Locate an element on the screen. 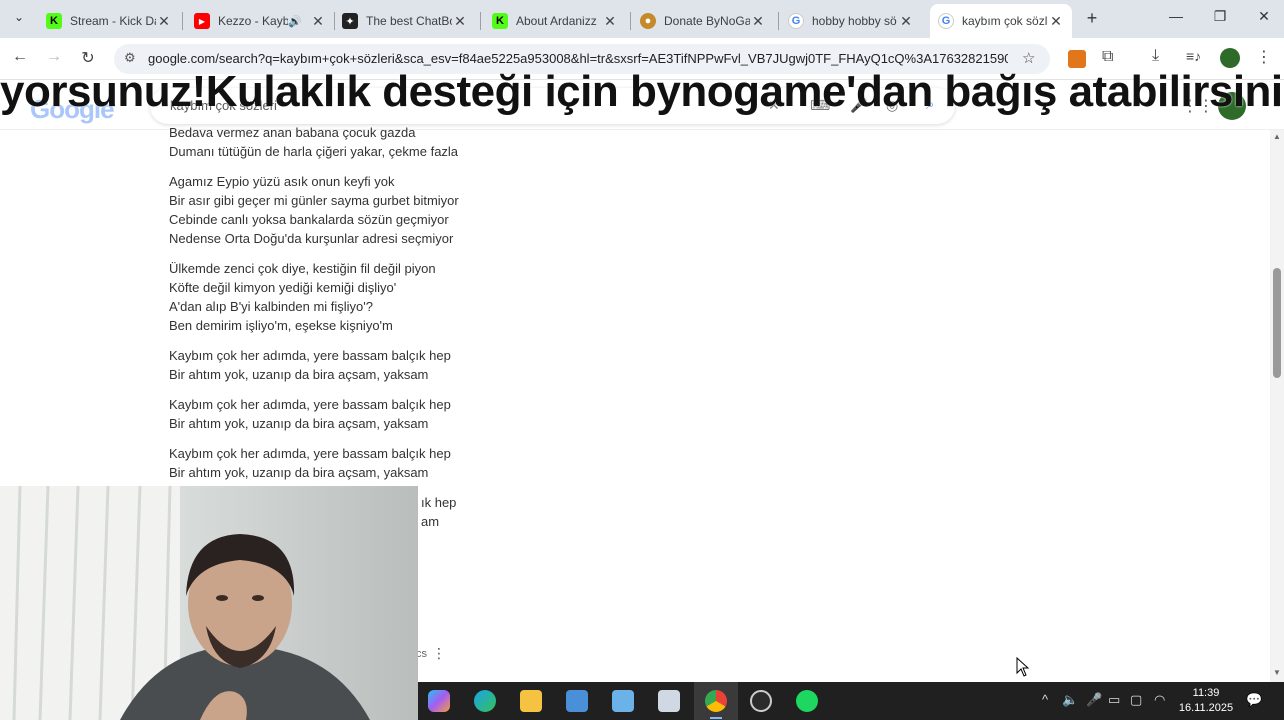 This screenshot has width=1284, height=720. tab-title: The best ChatBo is located at coordinates (409, 21).